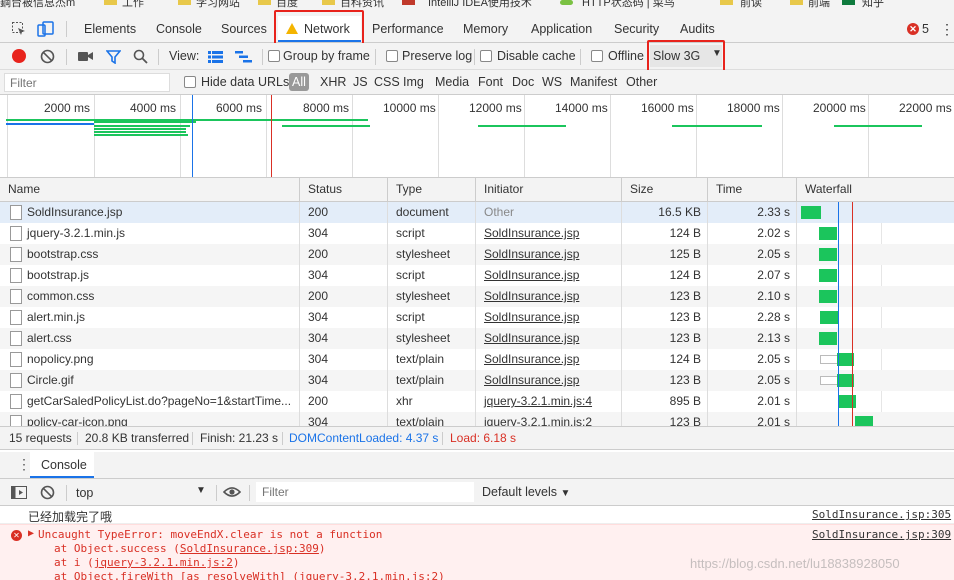  What do you see at coordinates (362, 5) in the screenshot?
I see `bookmark-item: 百科资讯` at bounding box center [362, 5].